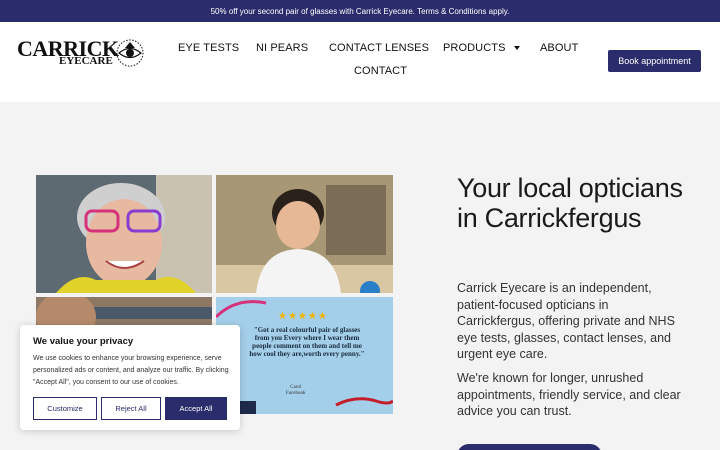  What do you see at coordinates (529, 447) in the screenshot?
I see `hero-cta-button` at bounding box center [529, 447].